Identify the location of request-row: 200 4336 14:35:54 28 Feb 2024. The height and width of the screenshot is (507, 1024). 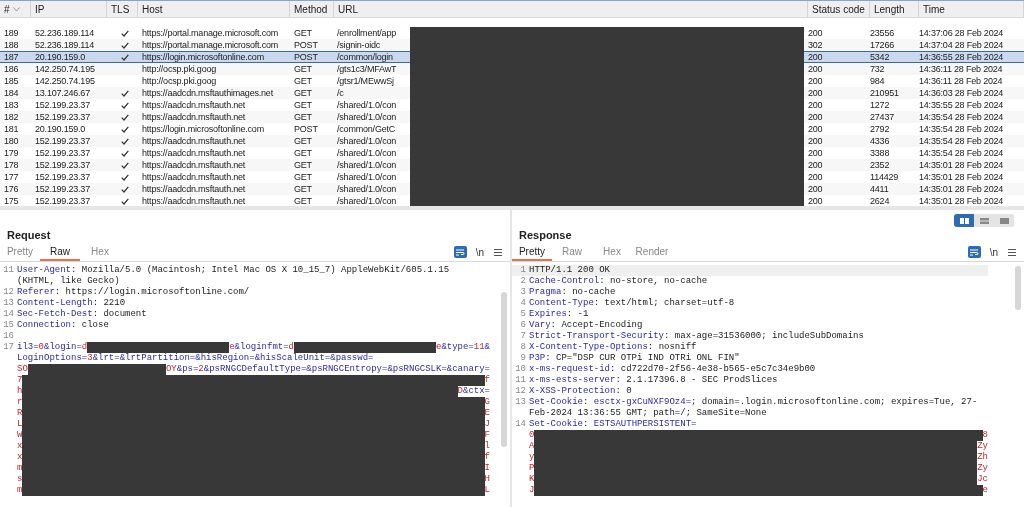
(914, 141).